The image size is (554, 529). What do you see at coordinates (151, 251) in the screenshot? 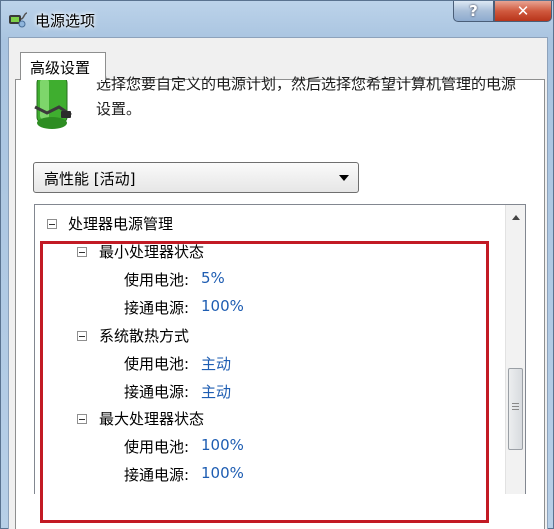
I see `tree-group-min-processor-state: 最小处理器状态` at bounding box center [151, 251].